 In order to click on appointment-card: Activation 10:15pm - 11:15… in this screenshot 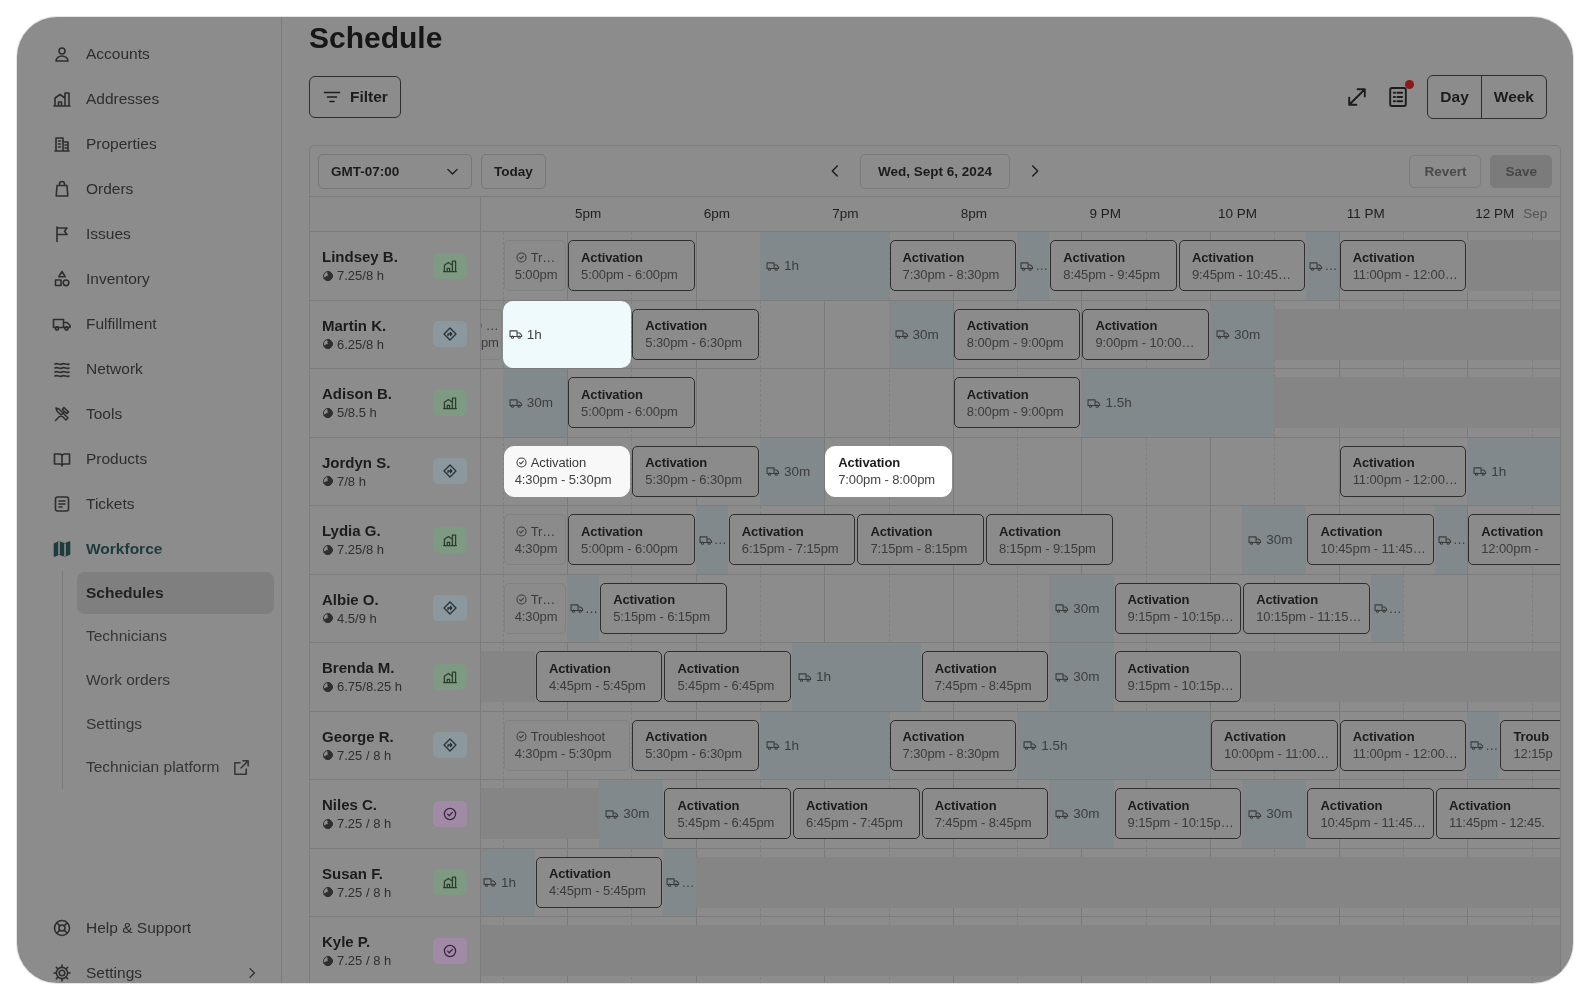, I will do `click(1306, 608)`.